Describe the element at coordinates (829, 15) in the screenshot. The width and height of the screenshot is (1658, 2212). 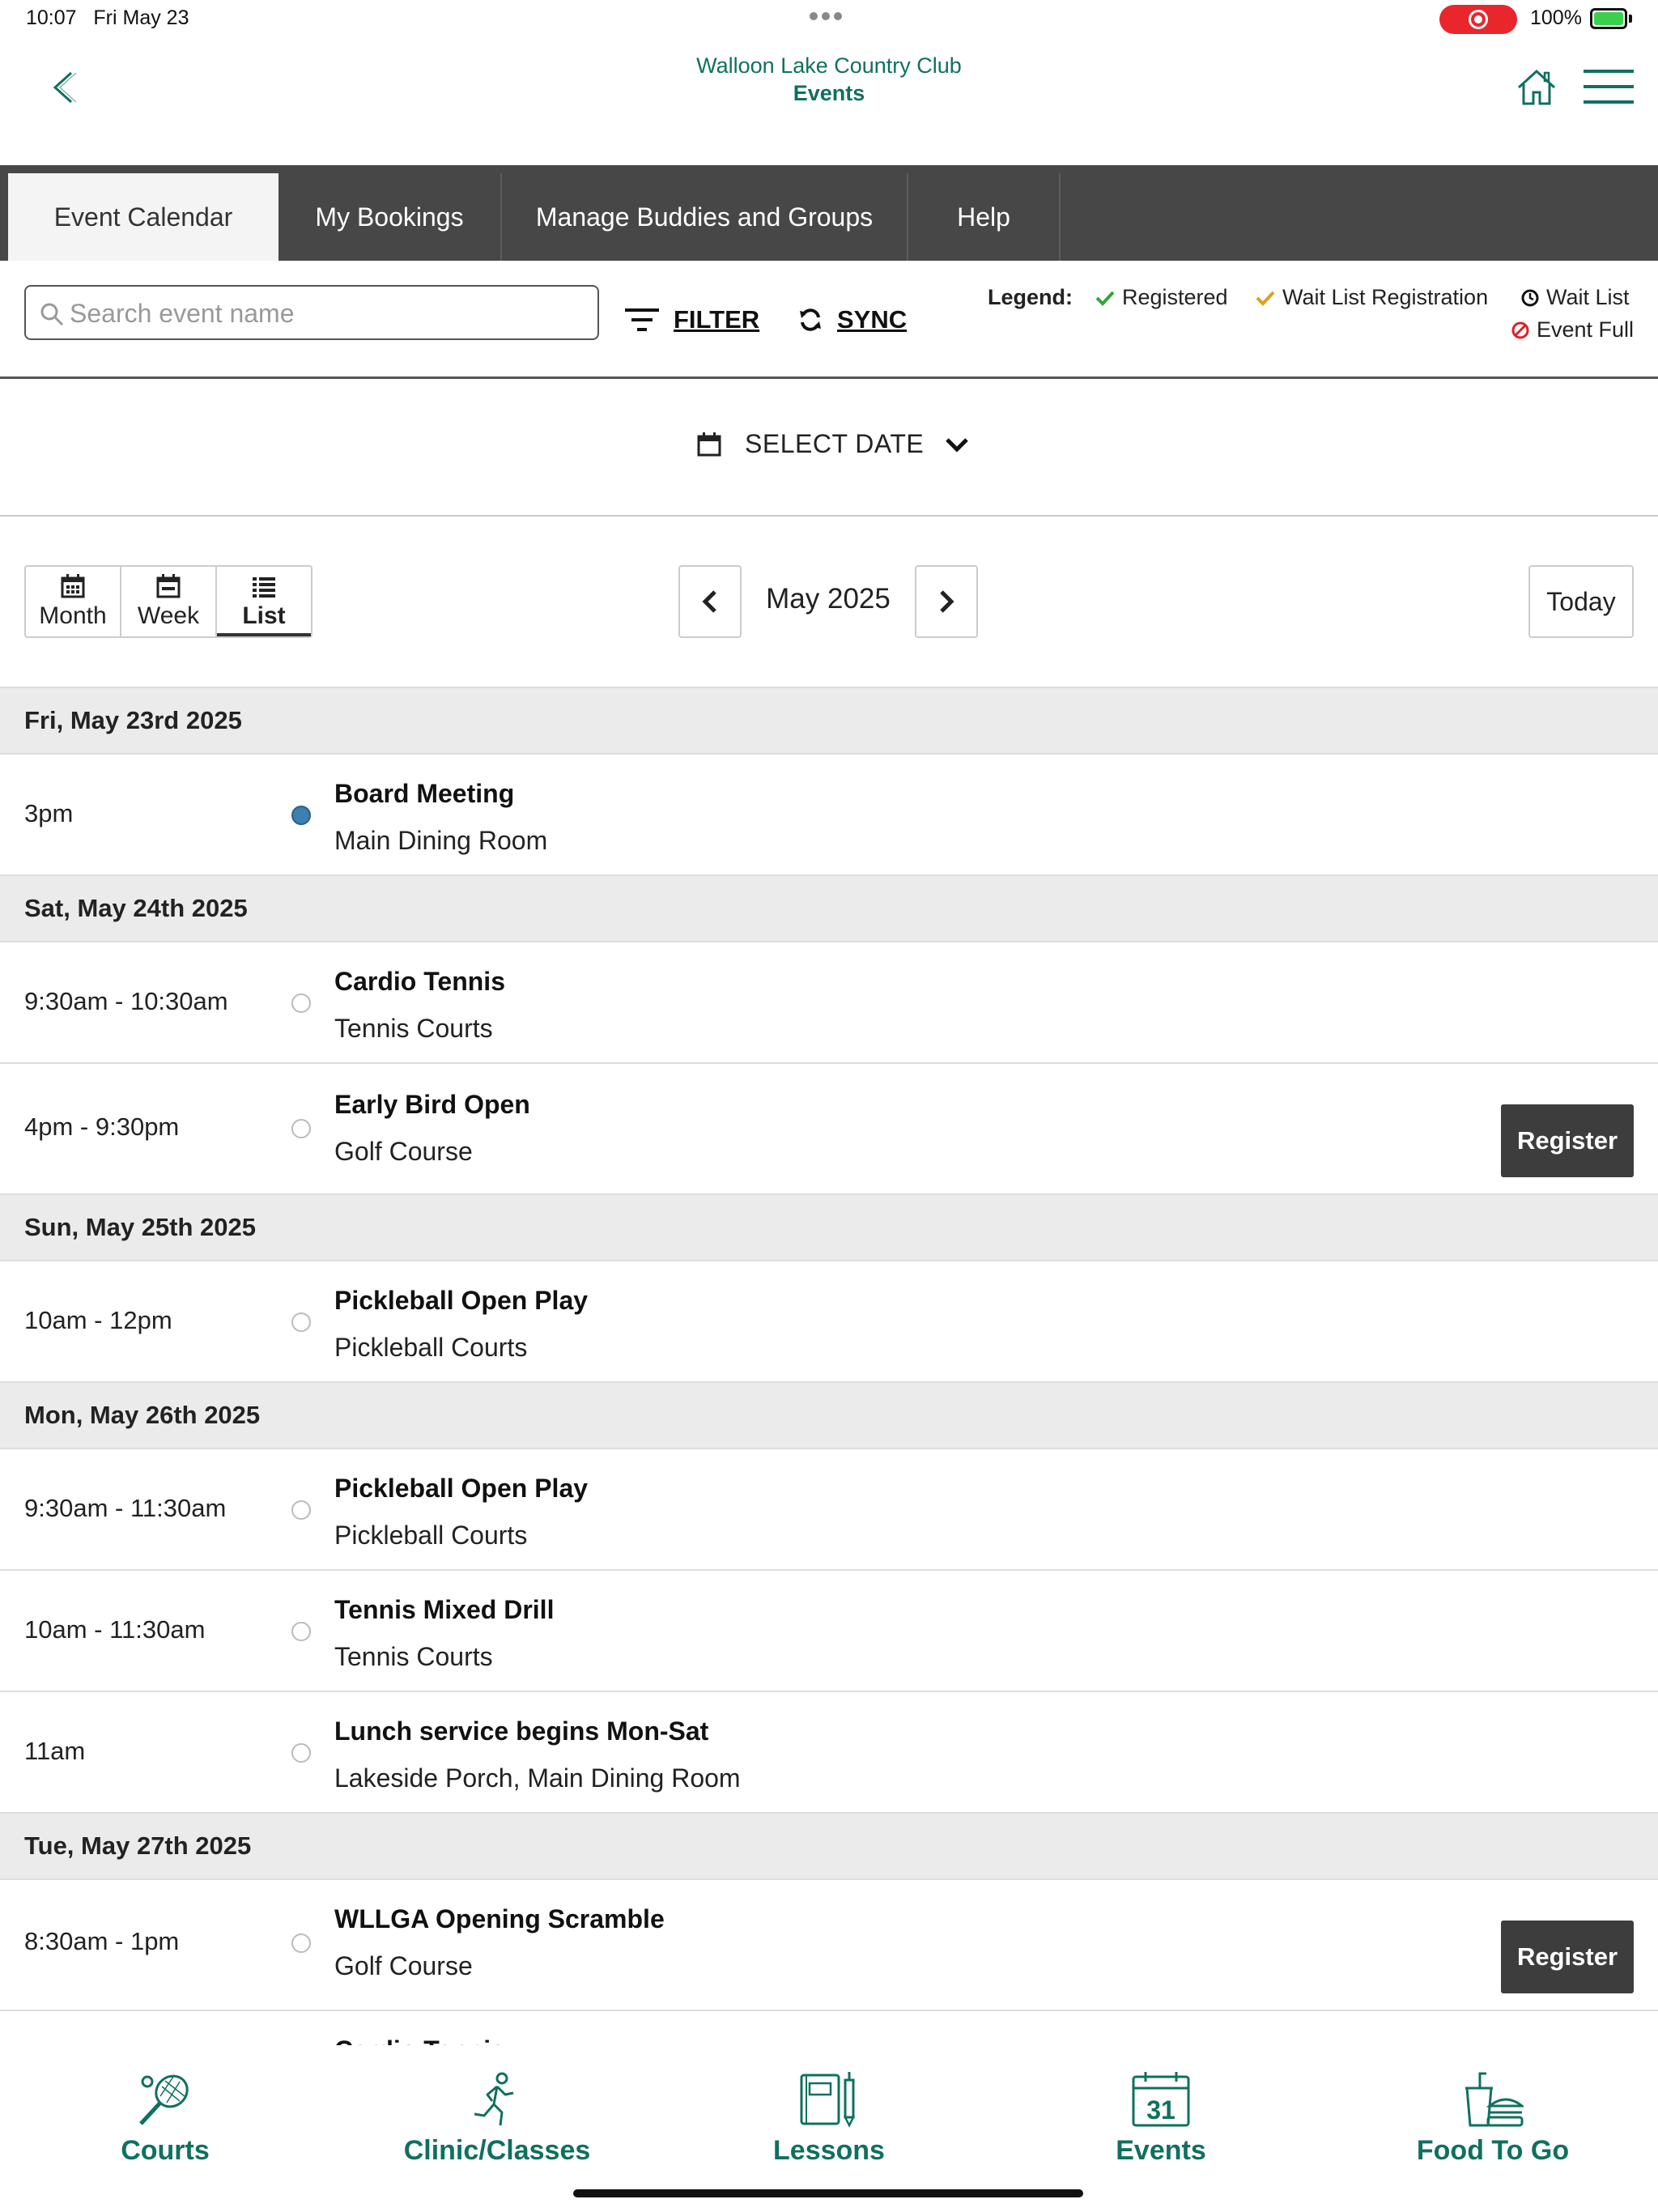
I see `multitask-dots-icon` at that location.